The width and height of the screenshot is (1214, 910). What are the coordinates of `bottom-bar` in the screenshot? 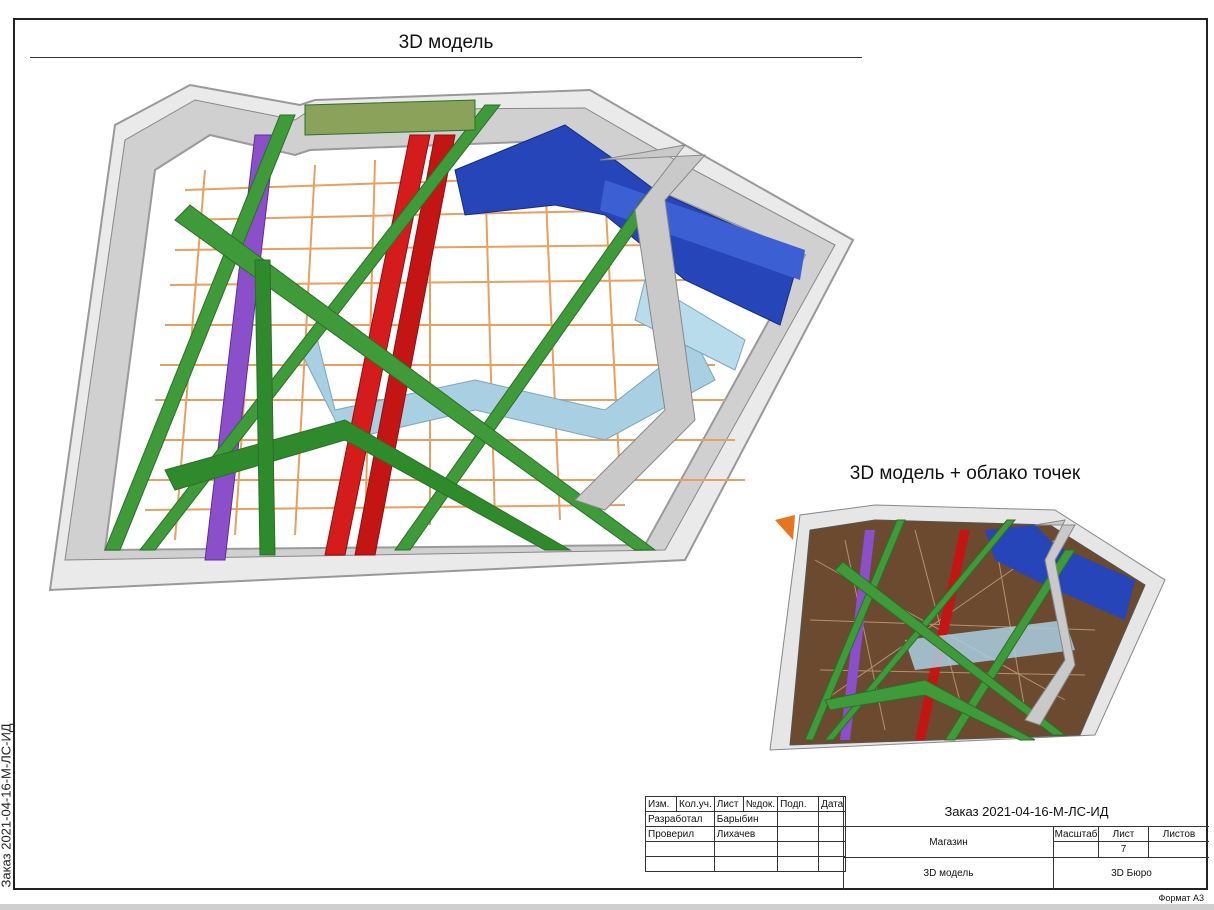 It's located at (607, 907).